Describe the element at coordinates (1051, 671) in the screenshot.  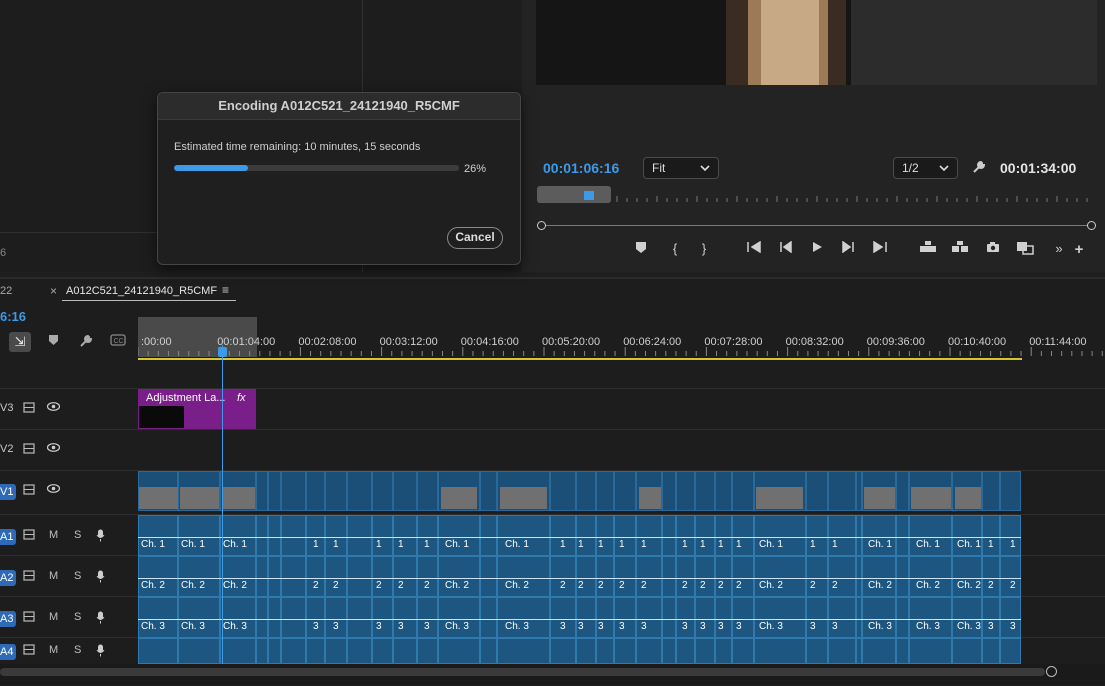
I see `scrollbar-zoom-handle` at that location.